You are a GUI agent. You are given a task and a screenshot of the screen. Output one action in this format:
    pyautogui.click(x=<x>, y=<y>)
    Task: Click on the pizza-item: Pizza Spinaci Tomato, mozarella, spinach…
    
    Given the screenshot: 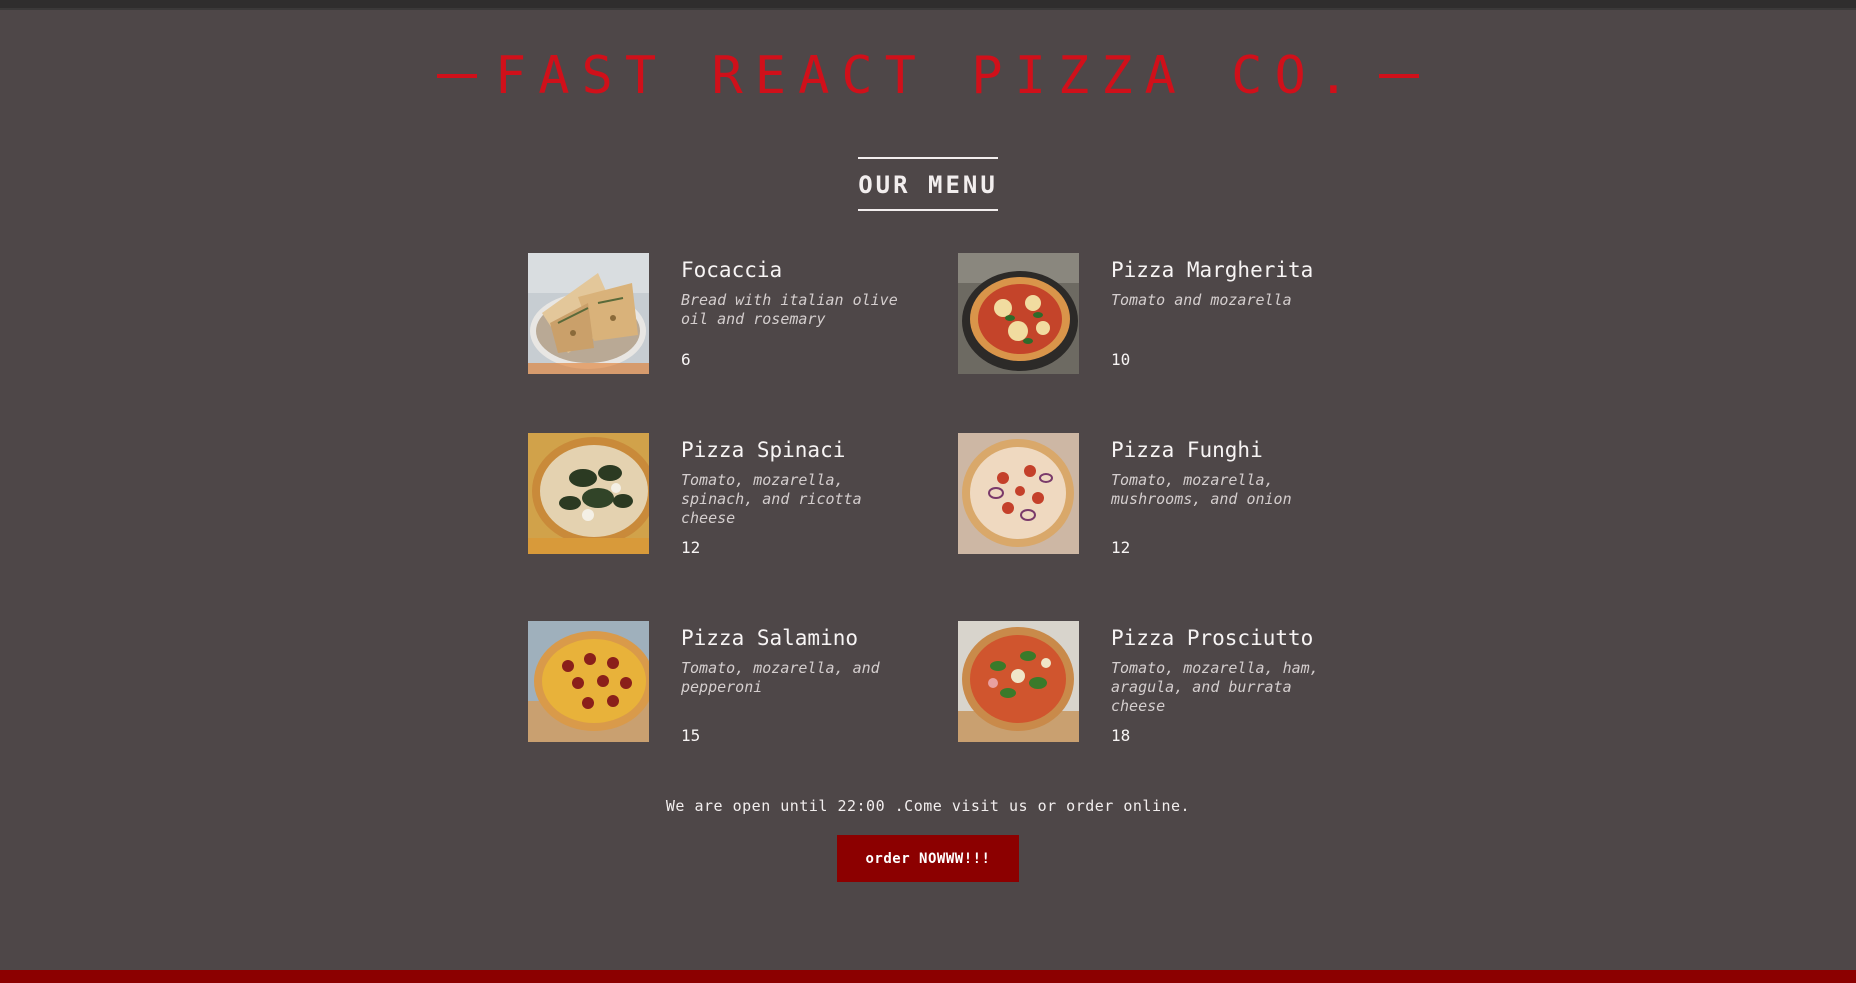 What is the action you would take?
    pyautogui.click(x=723, y=498)
    